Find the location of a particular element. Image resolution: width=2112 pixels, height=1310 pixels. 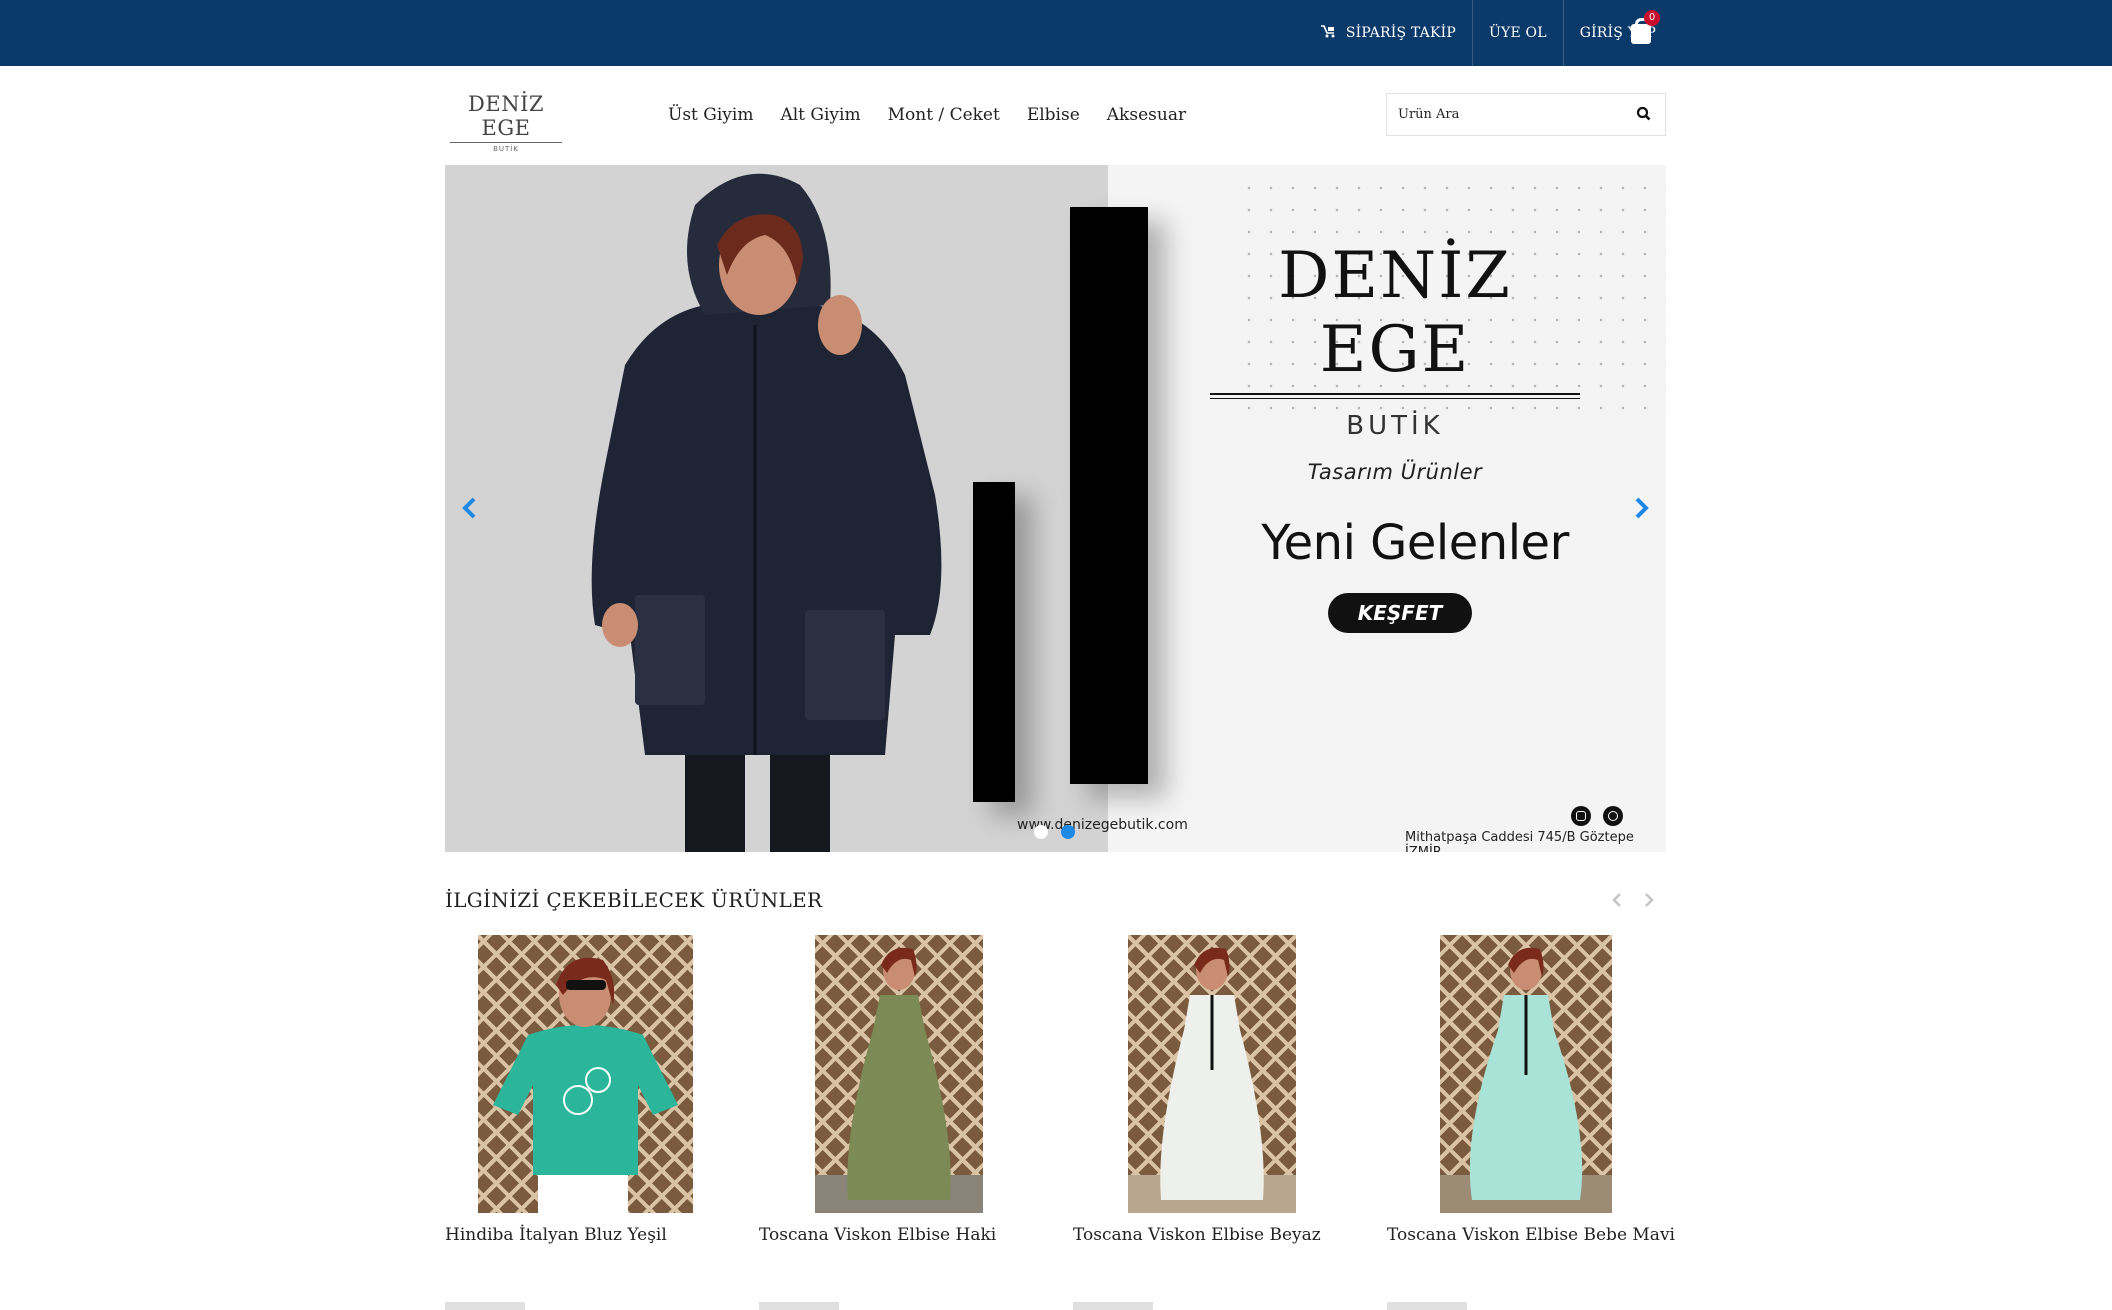

slide-brand-sub: BUTİK is located at coordinates (1395, 426).